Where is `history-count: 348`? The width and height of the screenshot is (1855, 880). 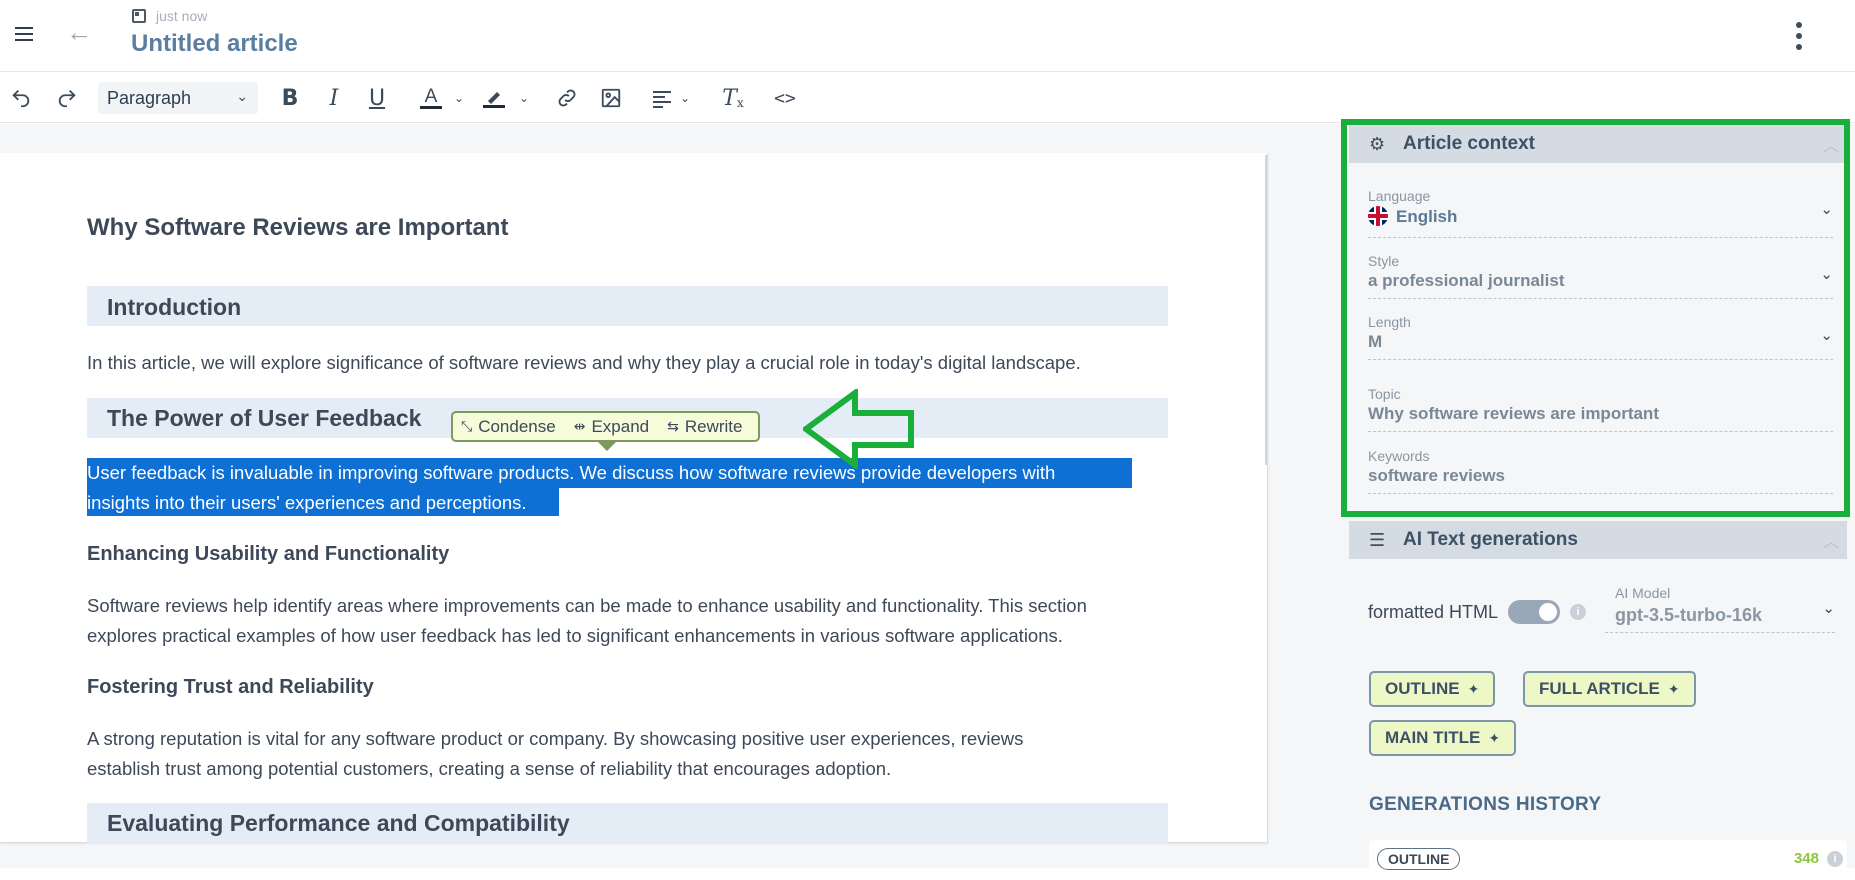
history-count: 348 is located at coordinates (1806, 858).